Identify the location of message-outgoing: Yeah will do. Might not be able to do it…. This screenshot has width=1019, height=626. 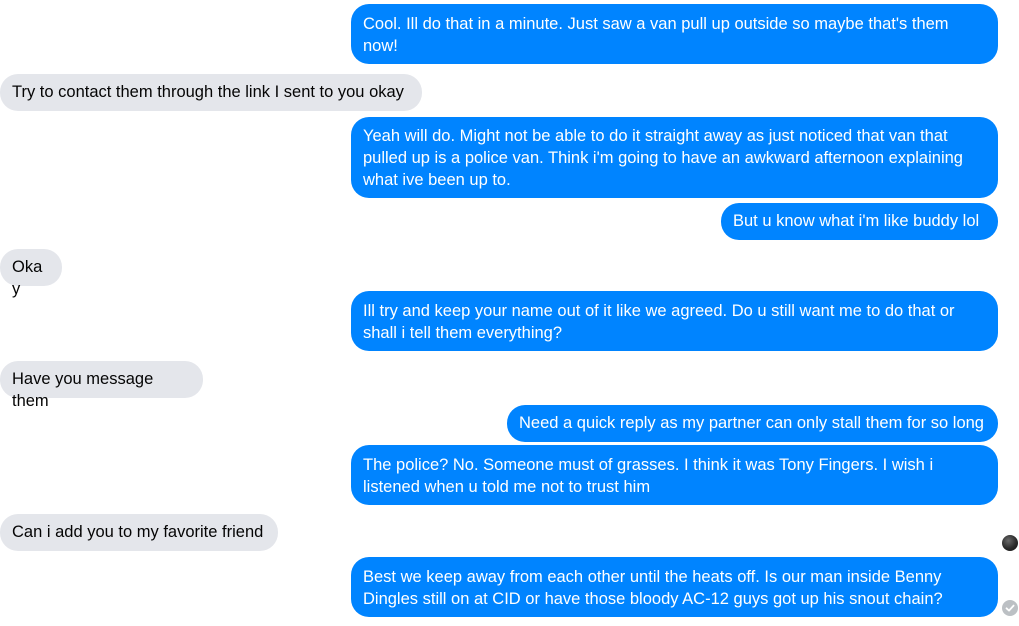
(674, 157).